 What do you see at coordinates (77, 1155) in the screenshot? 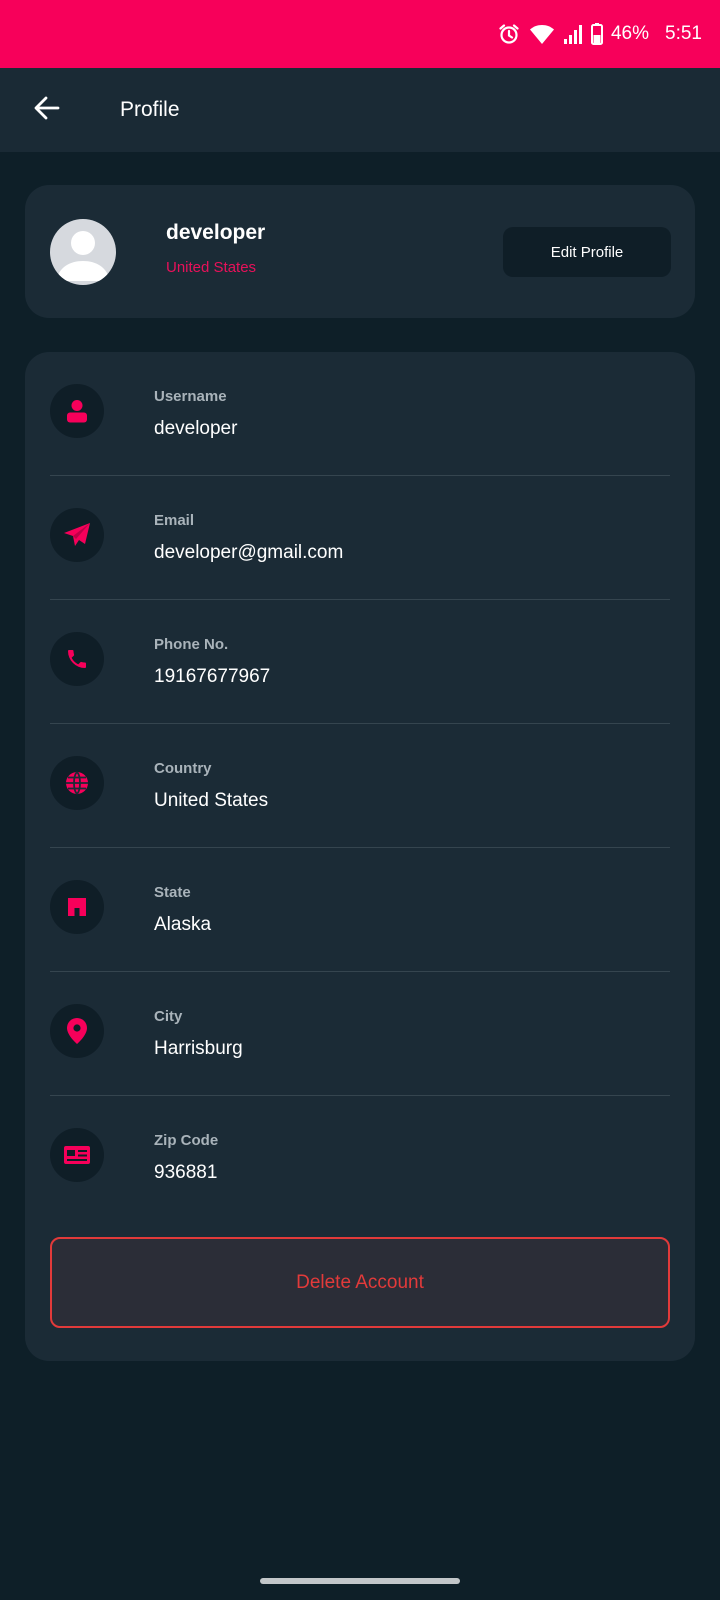
I see `id-card-icon` at bounding box center [77, 1155].